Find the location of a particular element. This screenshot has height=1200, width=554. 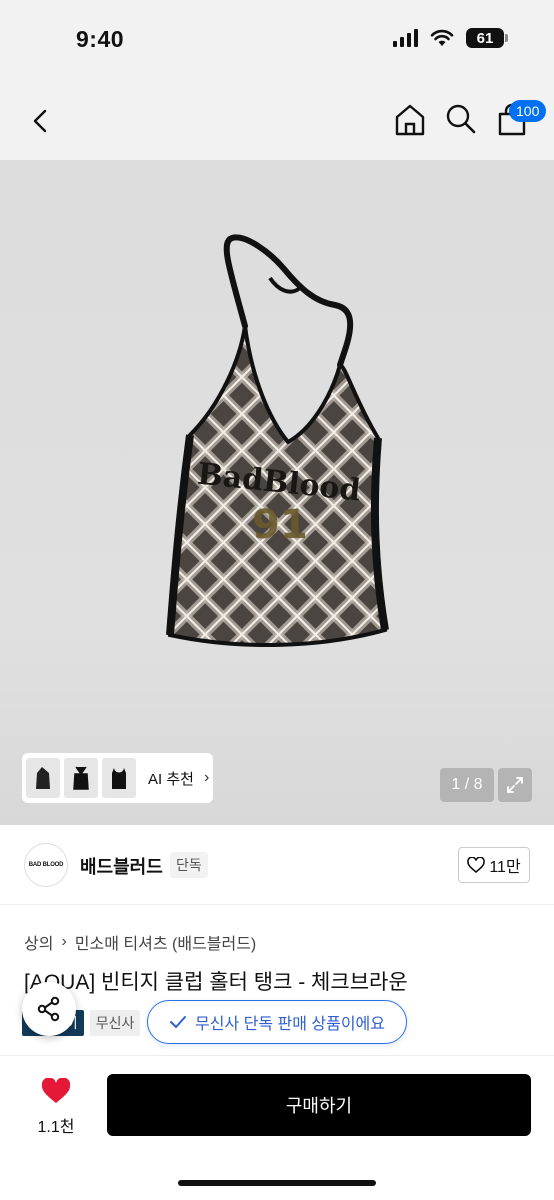

share-button is located at coordinates (49, 1009).